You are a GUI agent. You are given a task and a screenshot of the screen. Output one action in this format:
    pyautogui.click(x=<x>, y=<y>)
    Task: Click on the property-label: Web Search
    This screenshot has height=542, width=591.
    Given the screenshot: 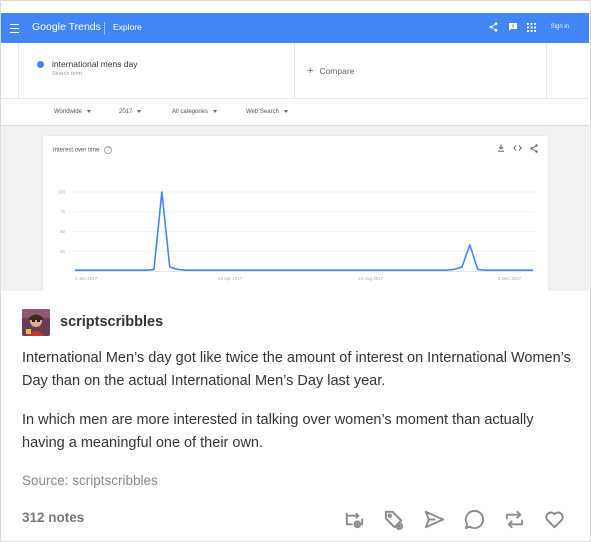 What is the action you would take?
    pyautogui.click(x=262, y=112)
    